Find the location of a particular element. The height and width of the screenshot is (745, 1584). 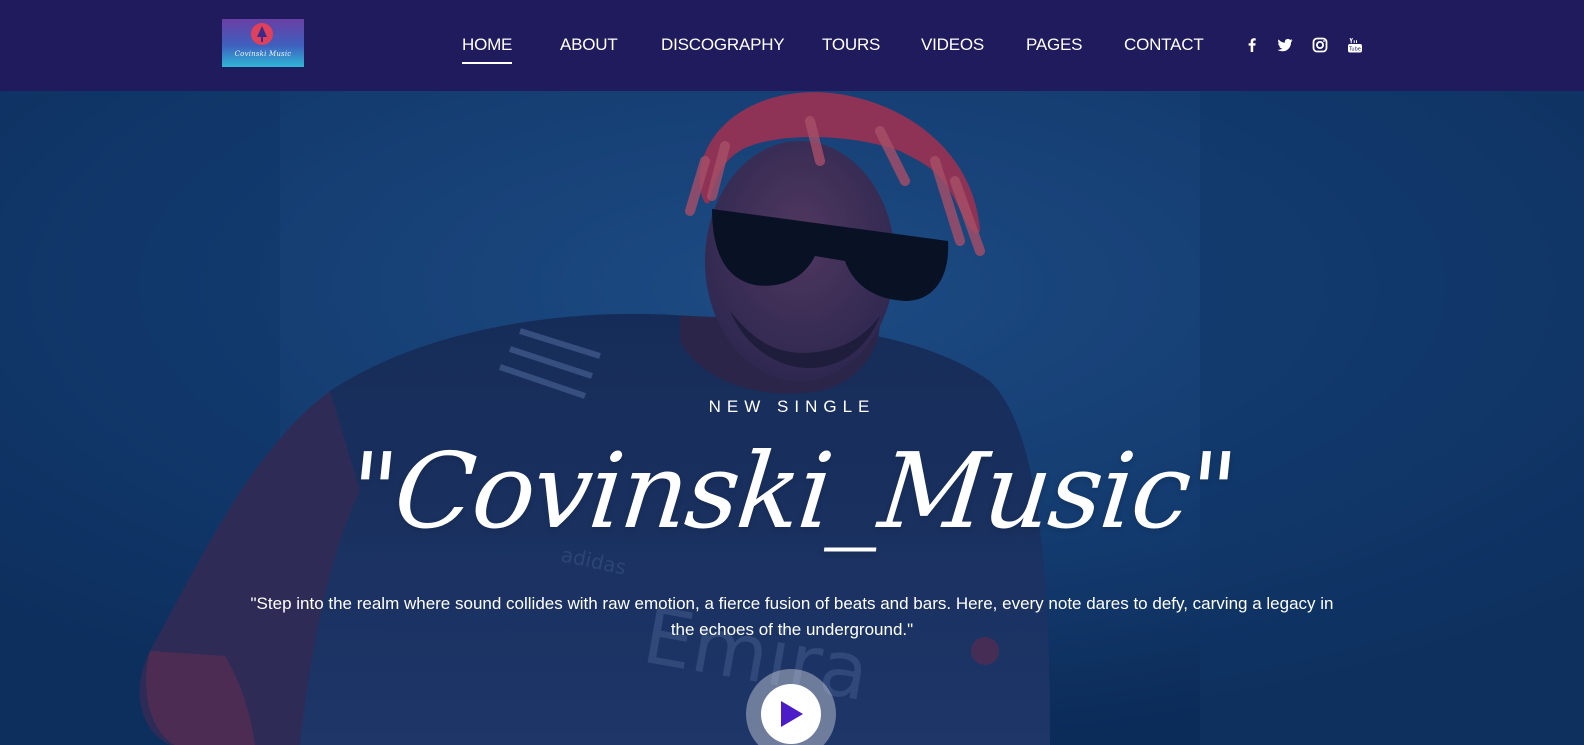

logo-text: Covinski Music is located at coordinates (263, 54).